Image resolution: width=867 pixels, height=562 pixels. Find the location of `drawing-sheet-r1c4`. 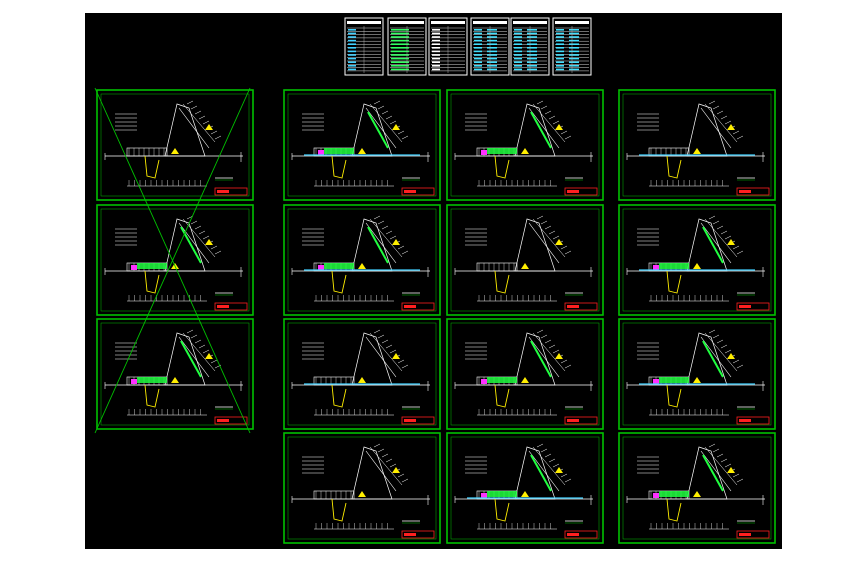

drawing-sheet-r1c4 is located at coordinates (697, 145).